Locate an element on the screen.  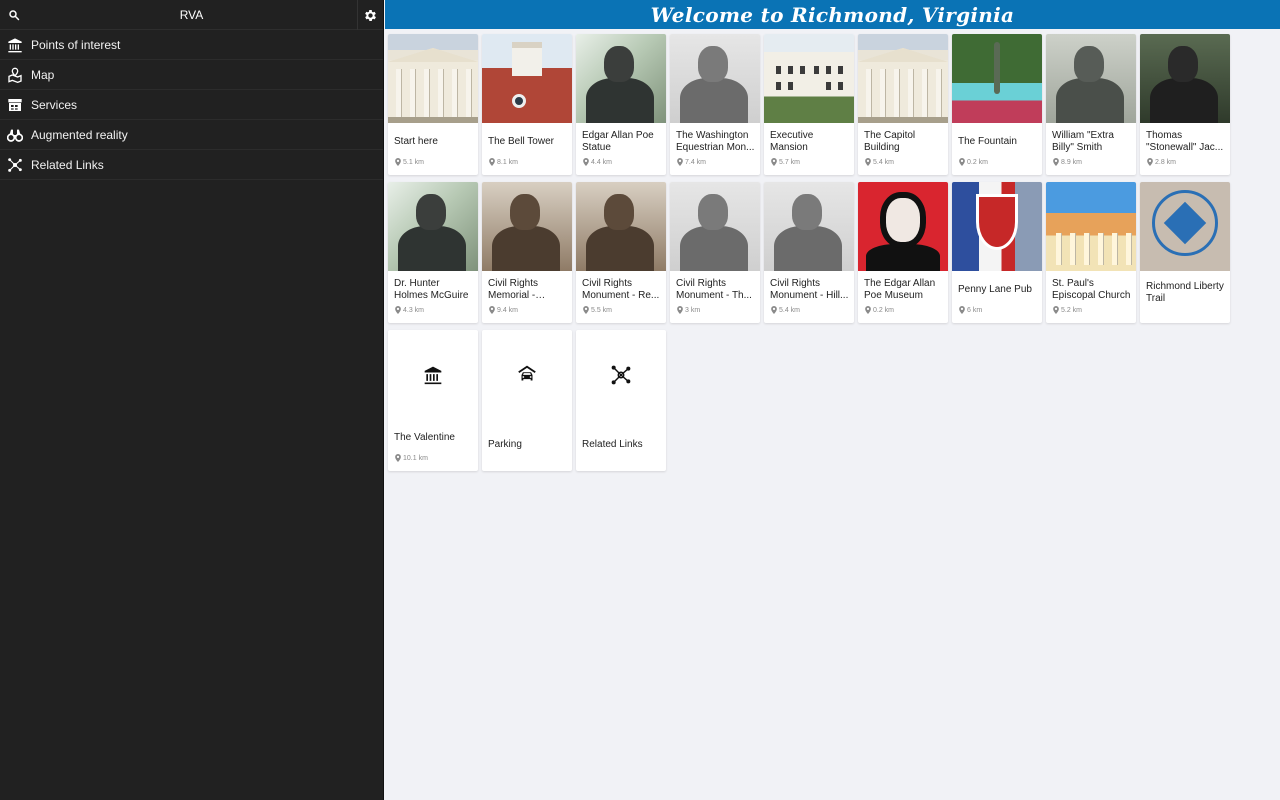
poi-title: St. Paul's Episcopal Church is located at coordinates (1091, 289).